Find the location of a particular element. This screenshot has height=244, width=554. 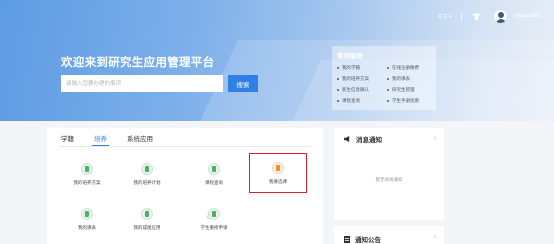

tile-retake-application: 学生重修申请 is located at coordinates (214, 221).